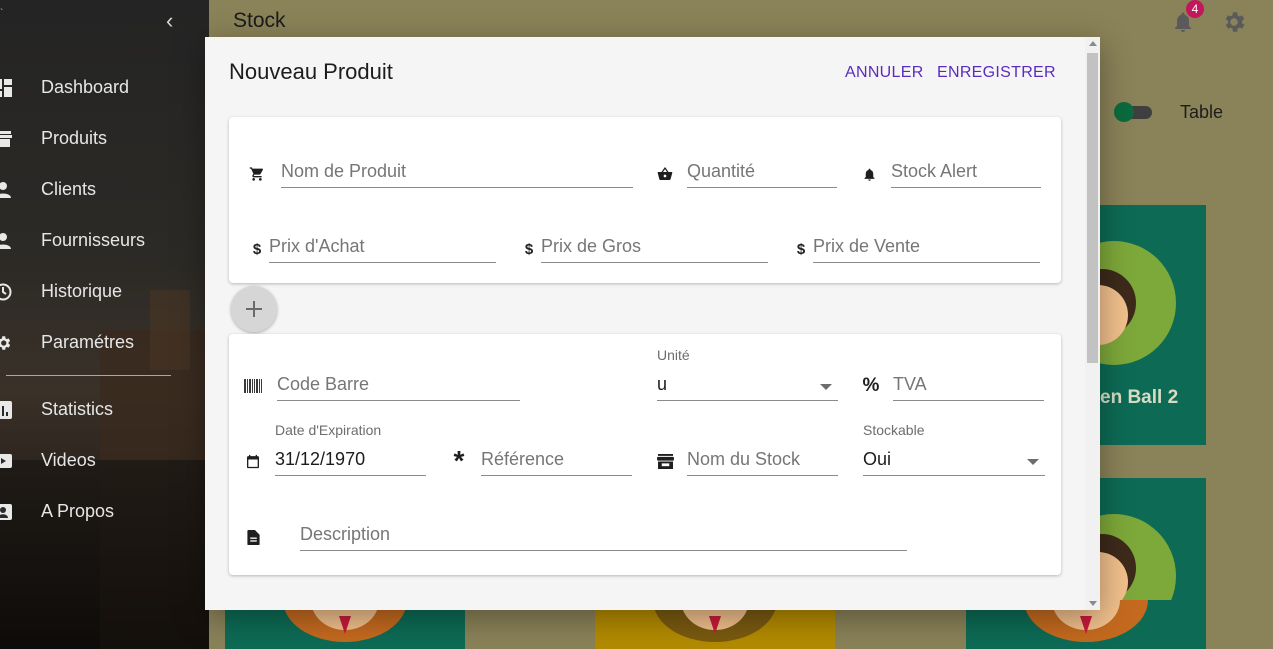 Image resolution: width=1273 pixels, height=649 pixels. Describe the element at coordinates (954, 449) in the screenshot. I see `stockable-select: Stockable Oui` at that location.